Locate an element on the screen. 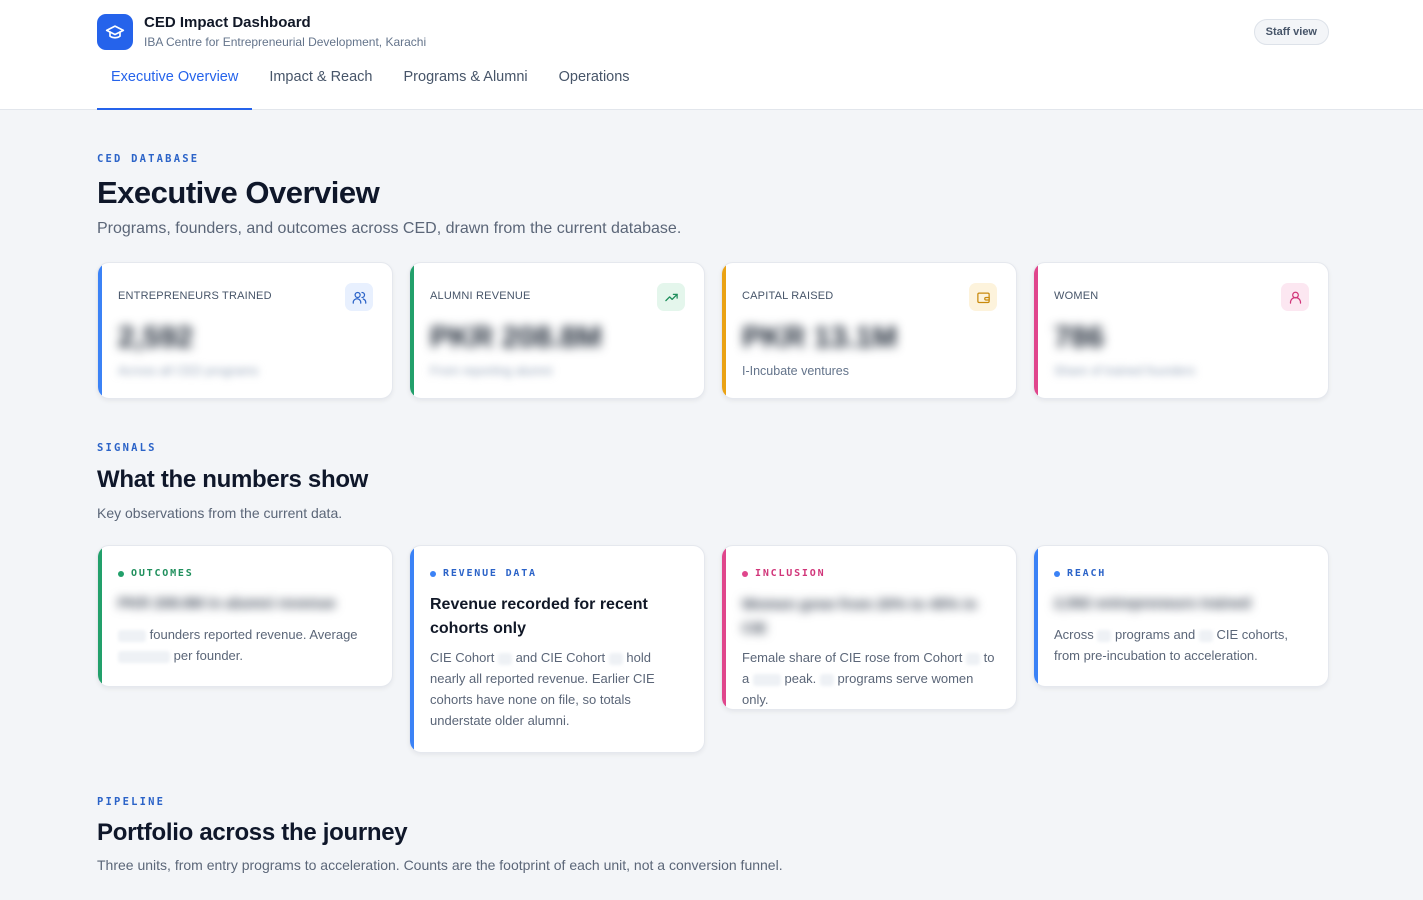 The width and height of the screenshot is (1423, 900). user-icon is located at coordinates (1295, 297).